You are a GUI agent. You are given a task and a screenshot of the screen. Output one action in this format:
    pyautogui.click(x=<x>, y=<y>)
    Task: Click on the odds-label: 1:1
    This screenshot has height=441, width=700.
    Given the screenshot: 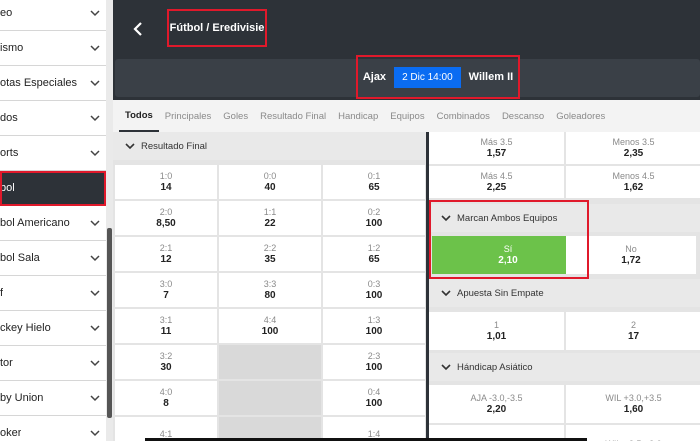 What is the action you would take?
    pyautogui.click(x=270, y=211)
    